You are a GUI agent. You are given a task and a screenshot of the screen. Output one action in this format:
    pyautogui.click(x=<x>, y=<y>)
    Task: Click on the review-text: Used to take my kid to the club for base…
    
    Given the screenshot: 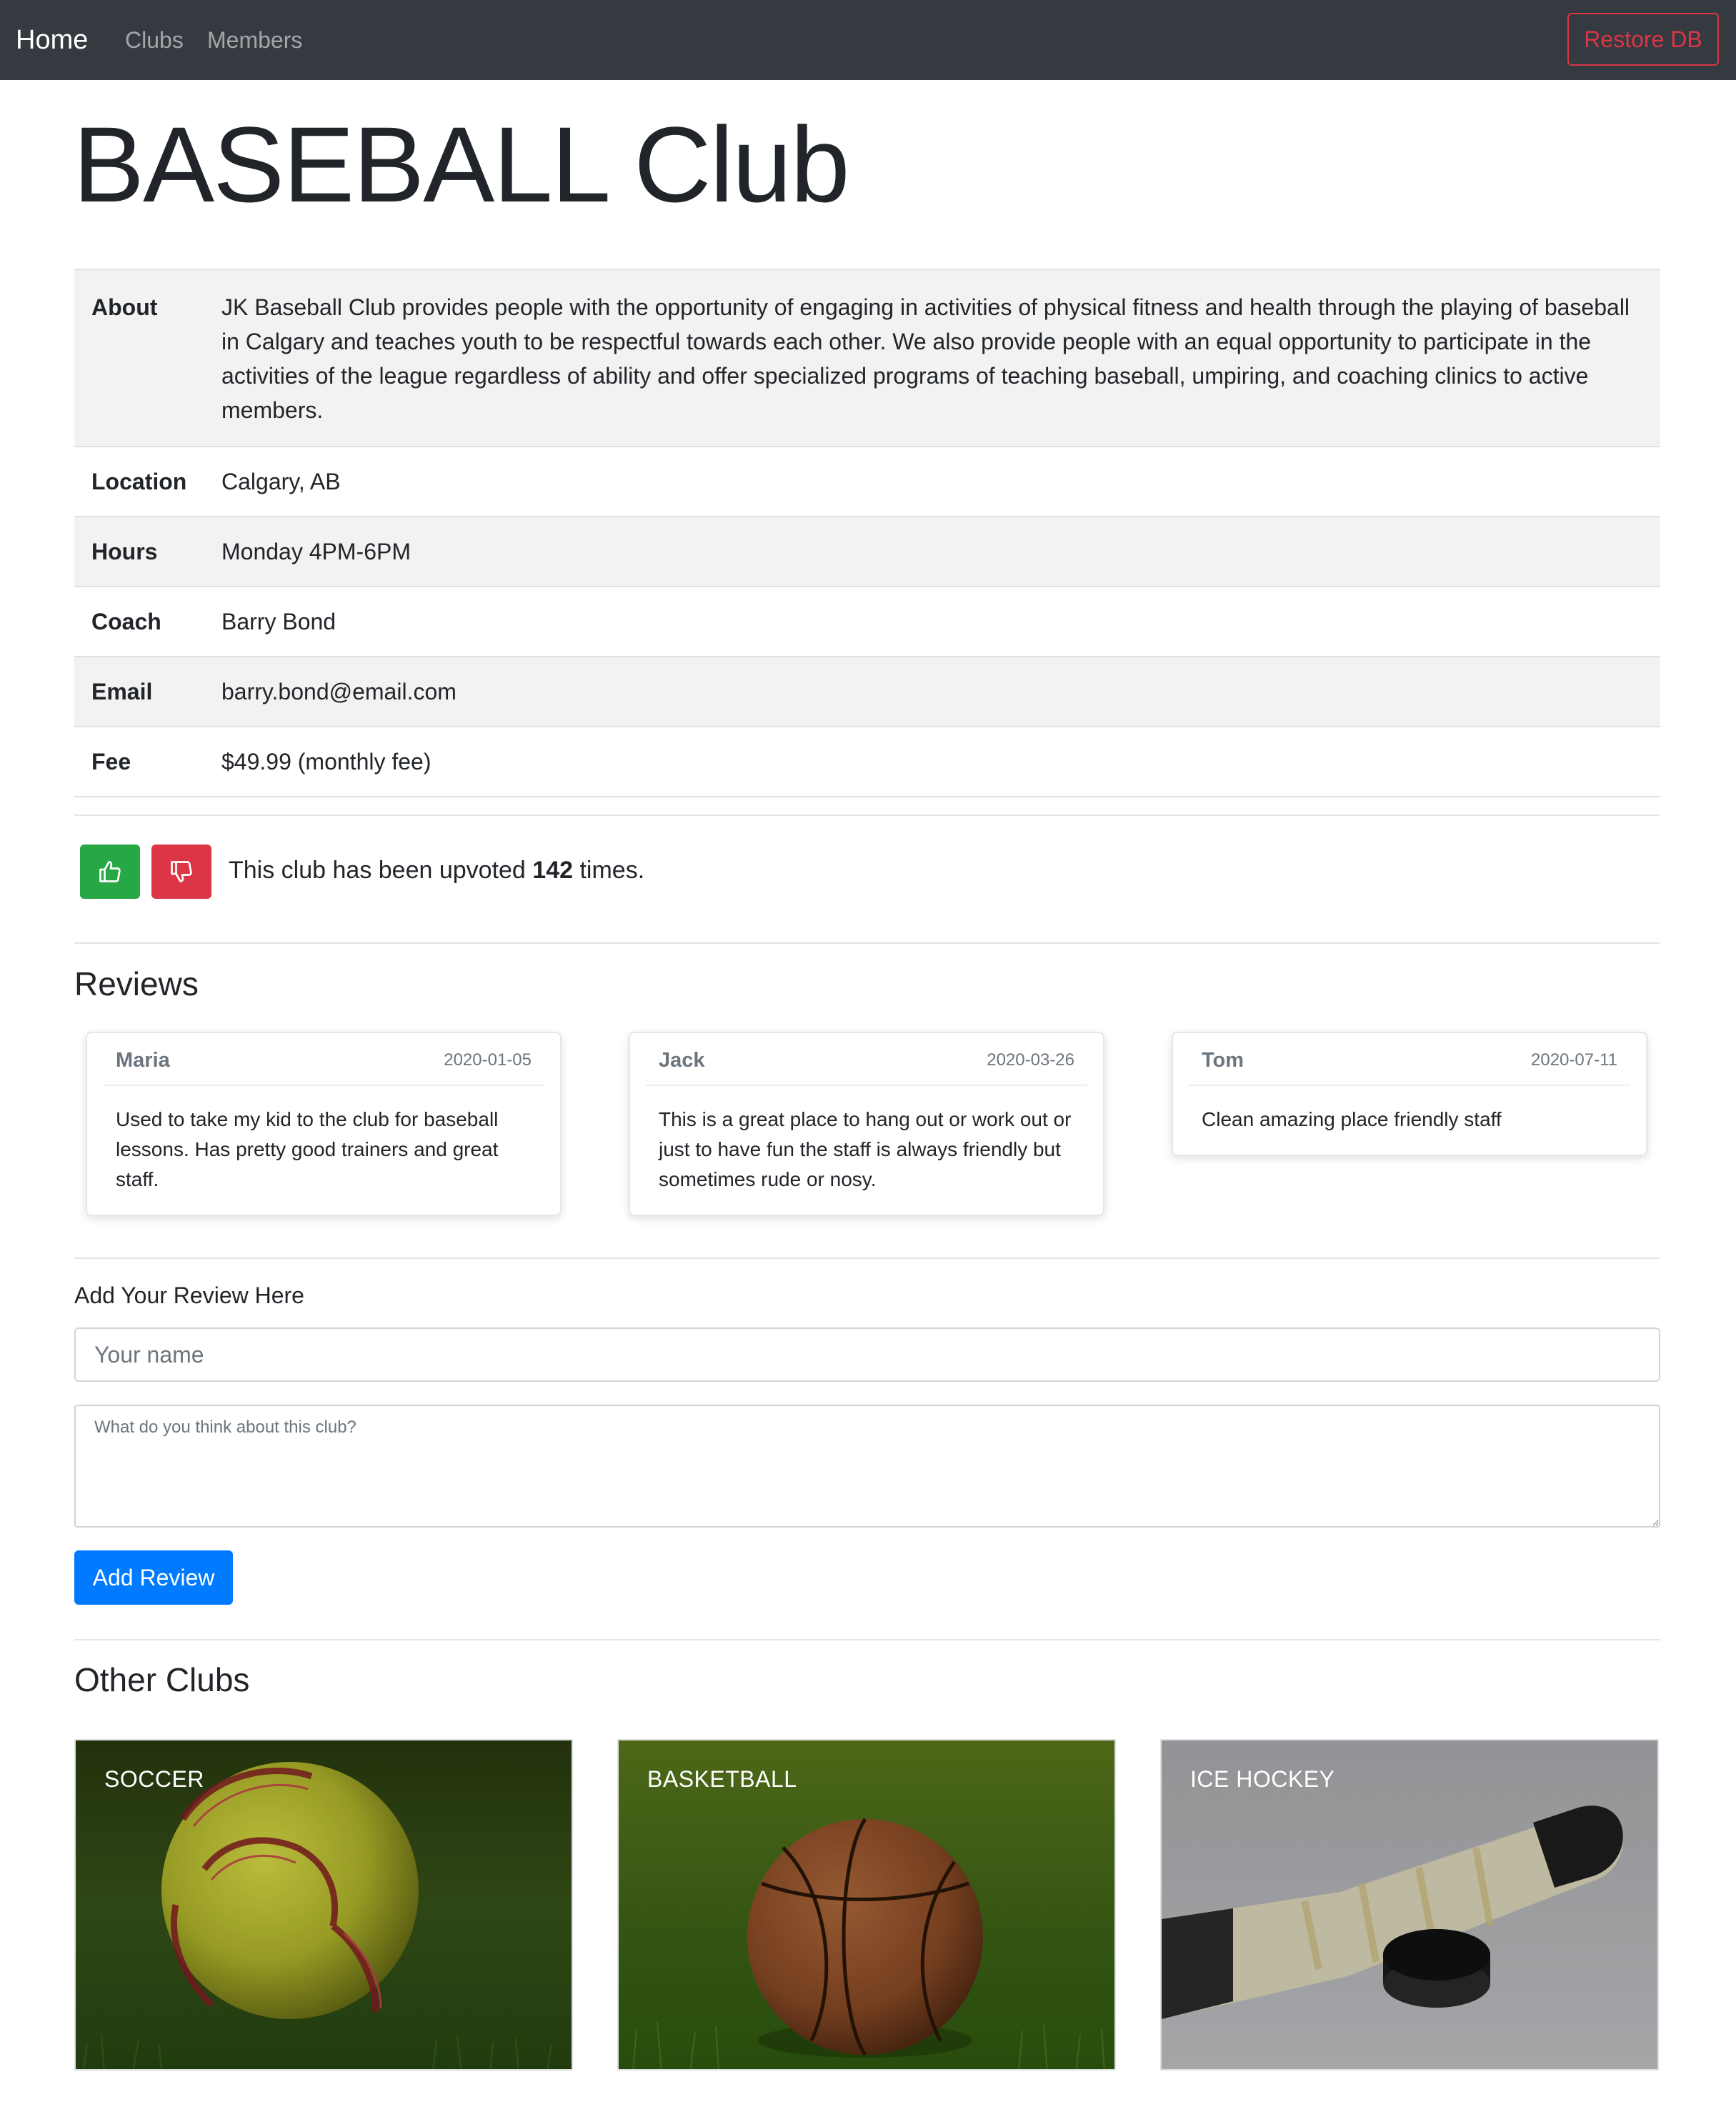 What is the action you would take?
    pyautogui.click(x=307, y=1149)
    